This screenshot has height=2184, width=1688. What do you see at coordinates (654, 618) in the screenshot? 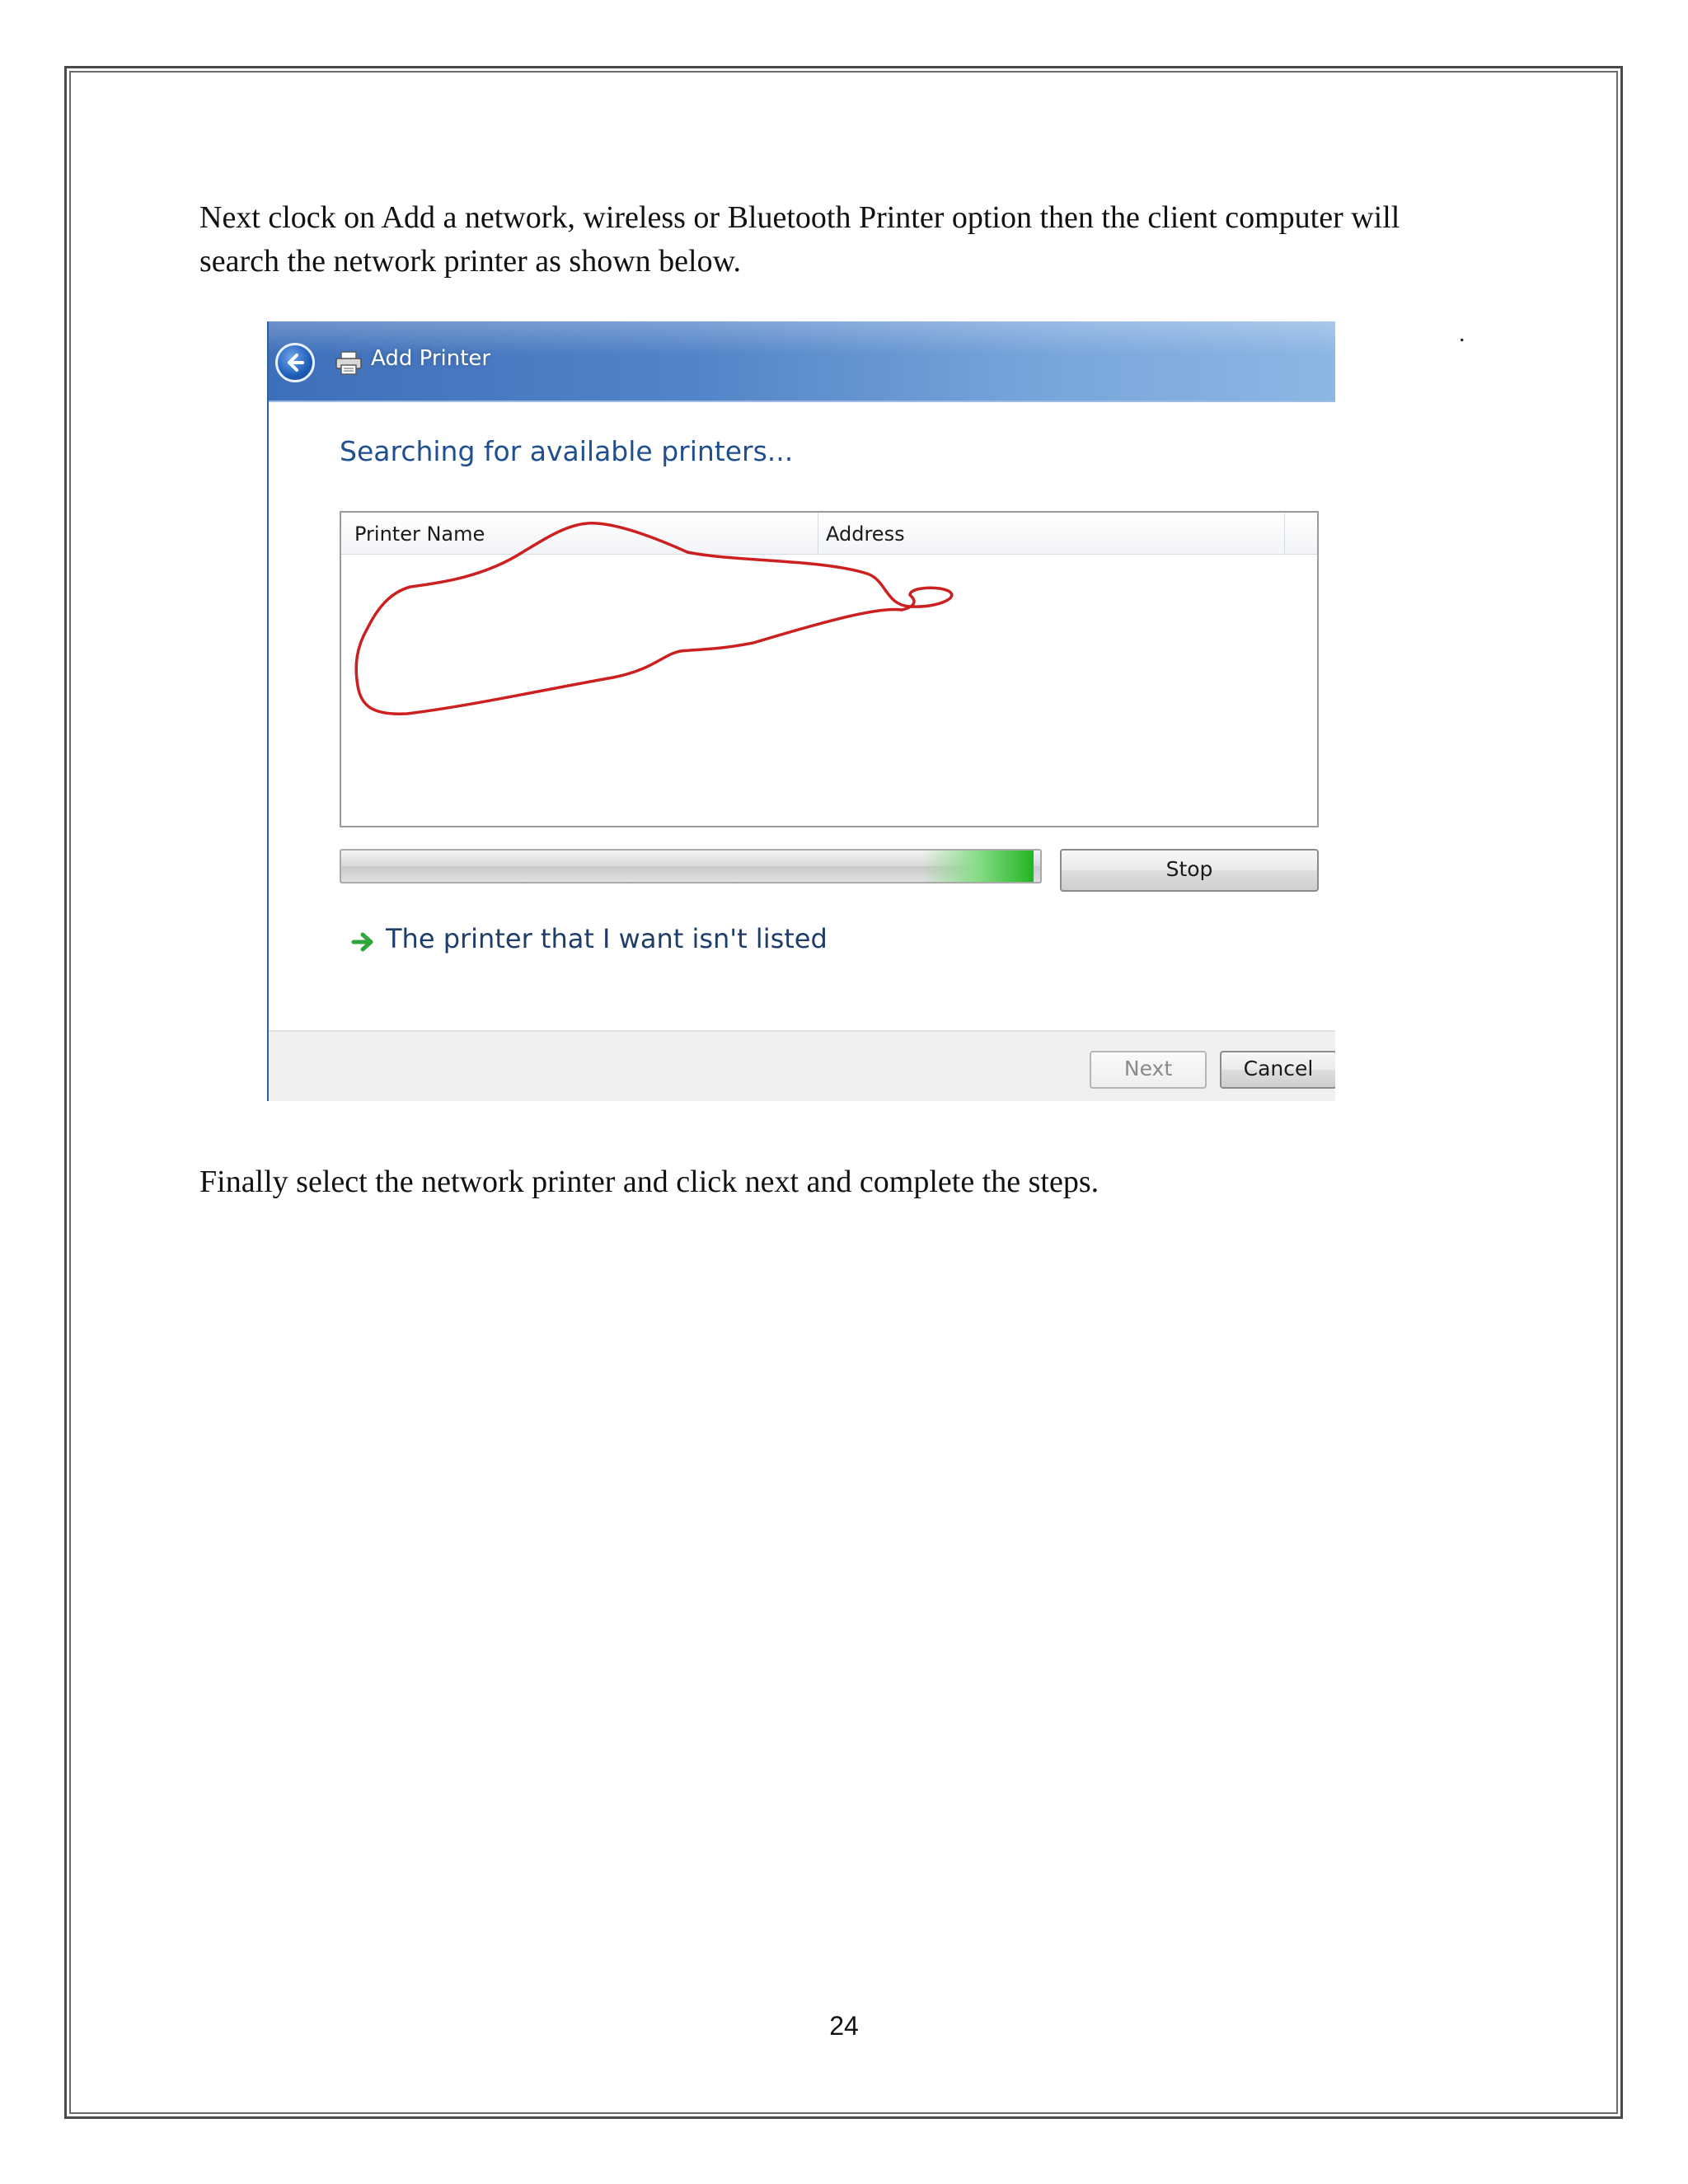
I see `red-annotation-scribble` at bounding box center [654, 618].